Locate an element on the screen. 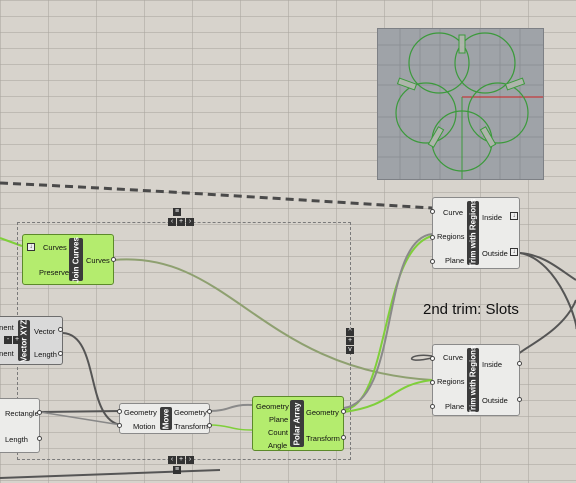 The height and width of the screenshot is (483, 576). polar-array-input-angle: Angle is located at coordinates (277, 445).